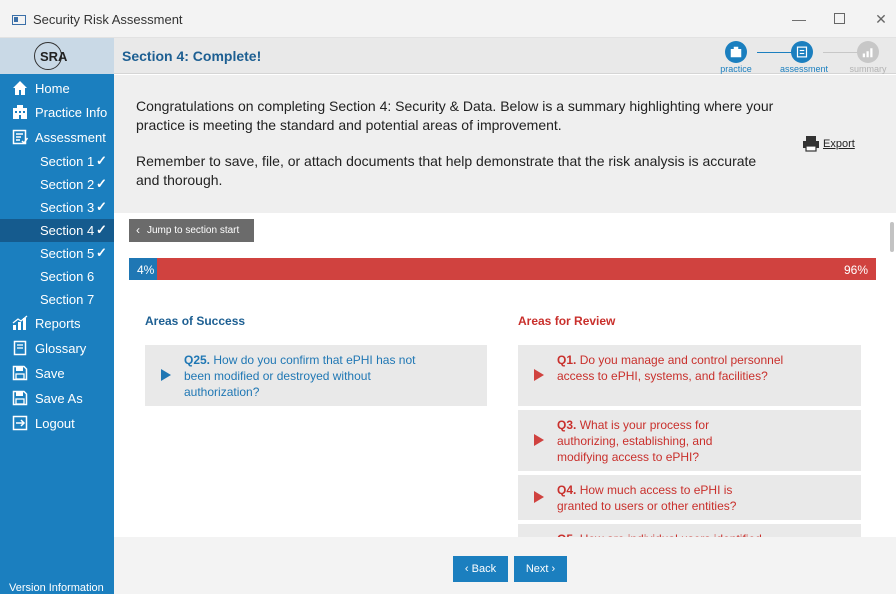 This screenshot has width=896, height=594. Describe the element at coordinates (71, 112) in the screenshot. I see `sidebar-item-label: Practice Info` at that location.